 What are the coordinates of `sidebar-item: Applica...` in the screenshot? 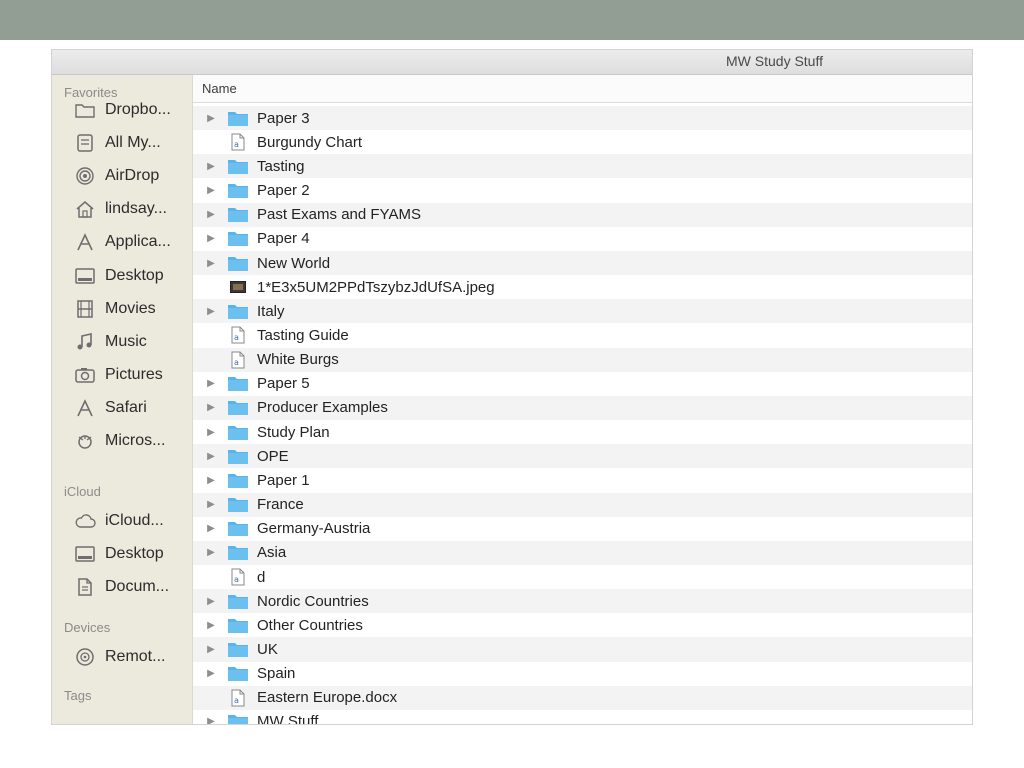 It's located at (132, 242).